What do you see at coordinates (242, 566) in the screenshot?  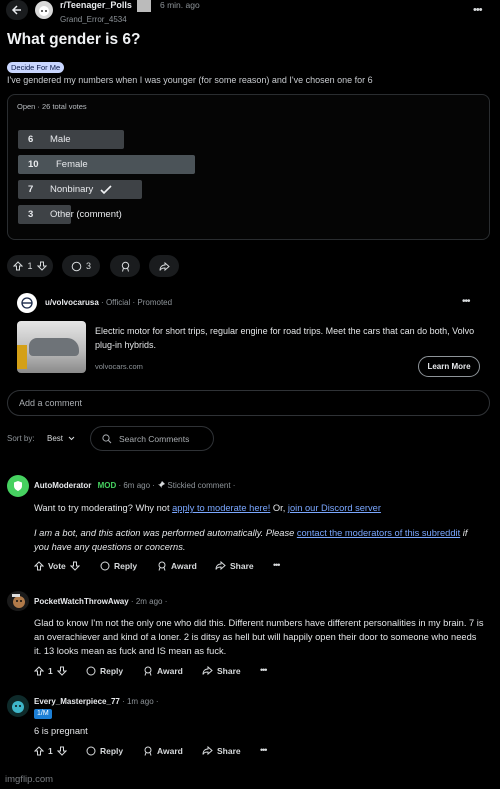 I see `share-label: Share` at bounding box center [242, 566].